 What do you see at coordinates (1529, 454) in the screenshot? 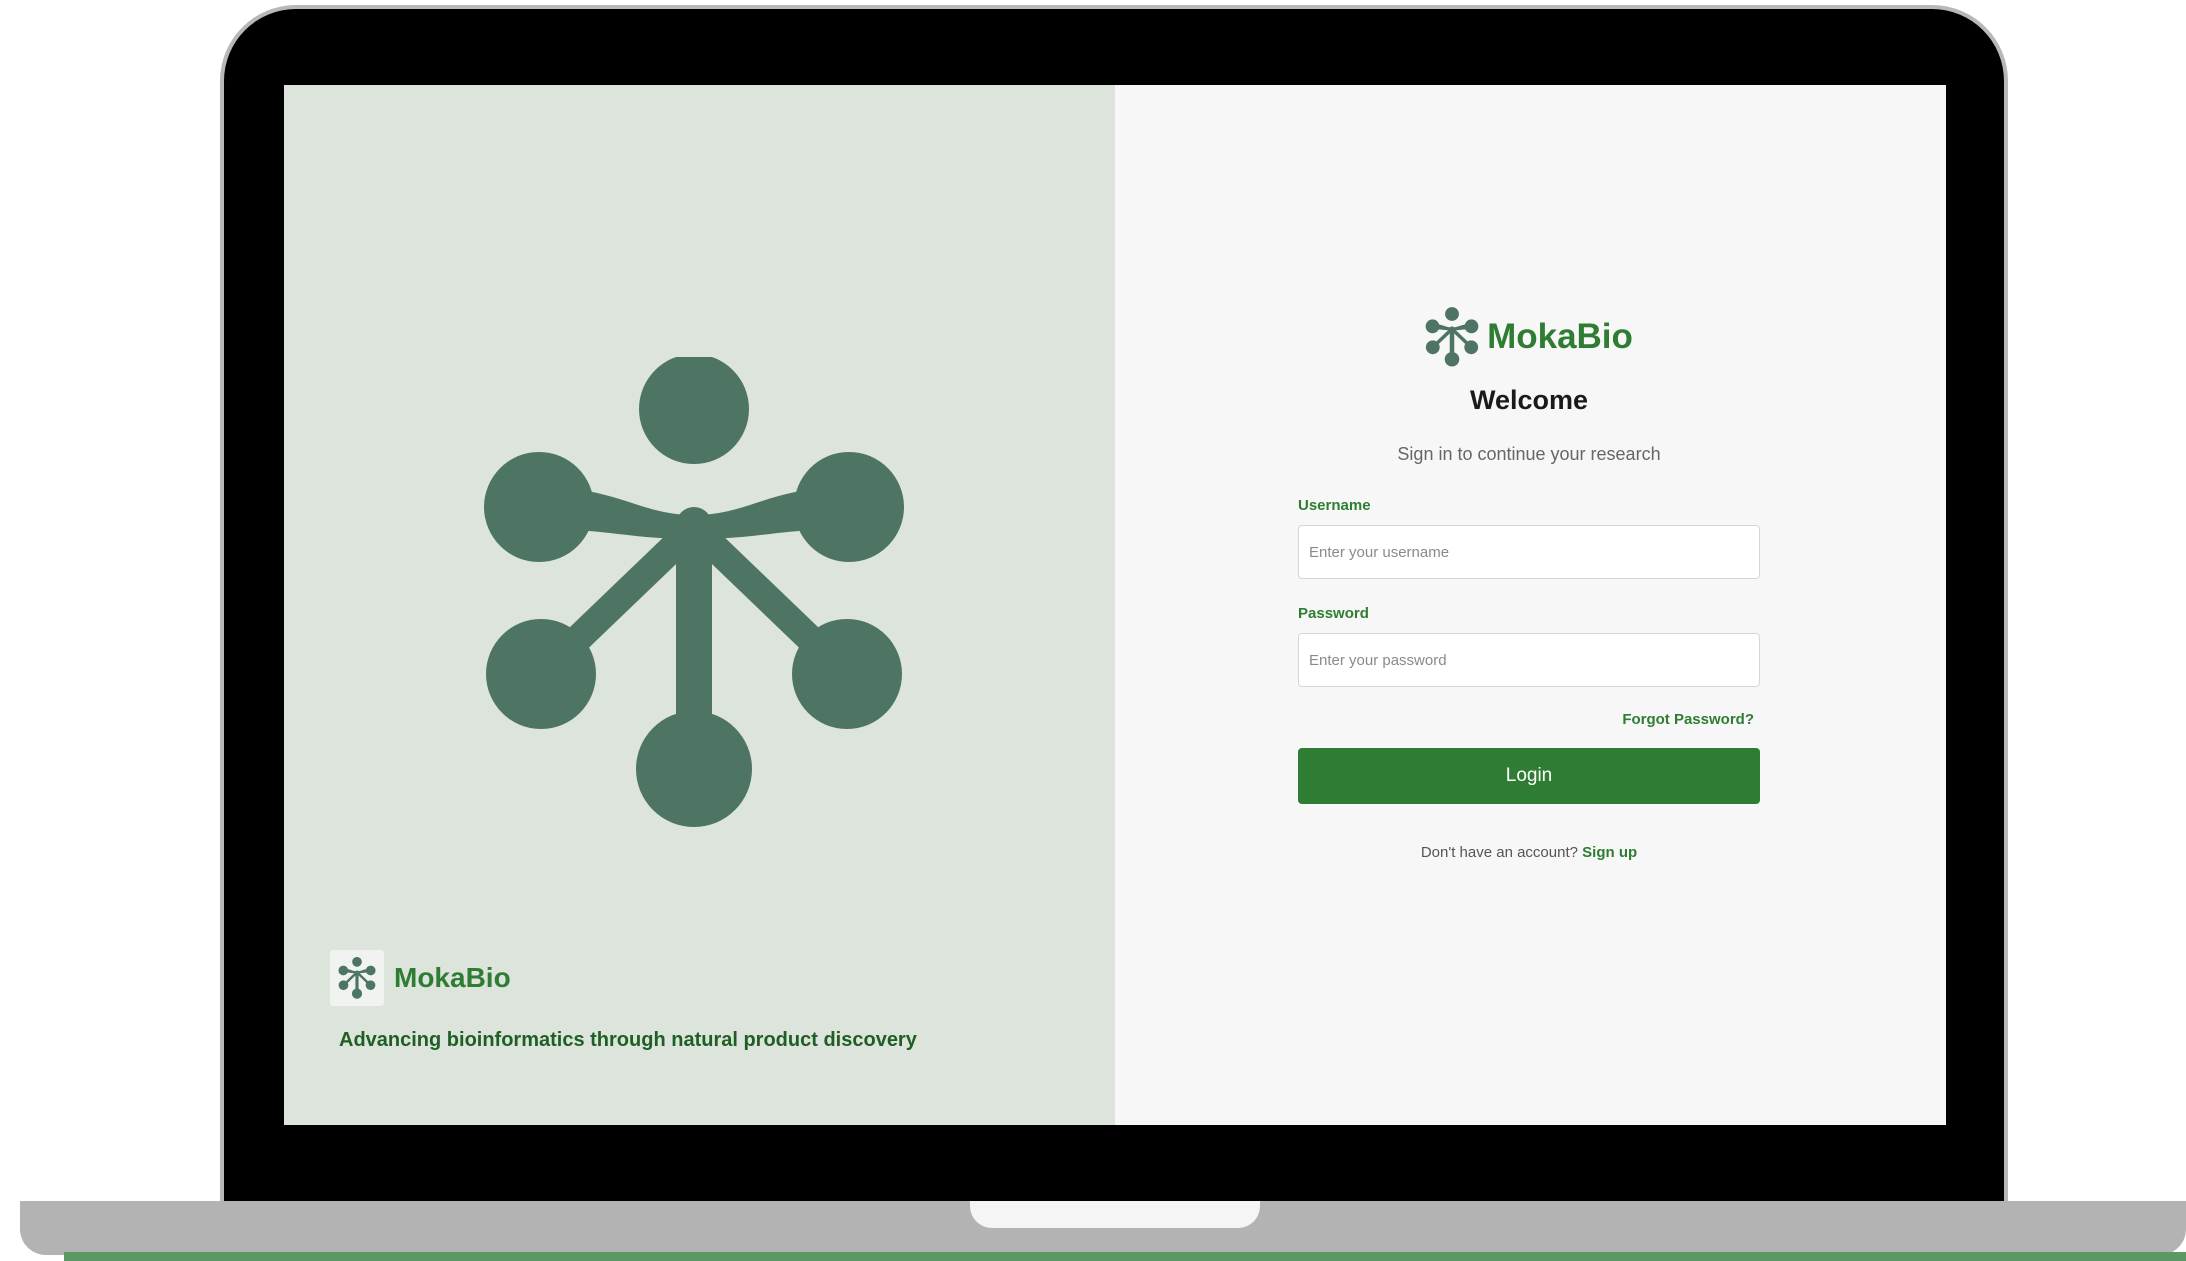
I see `page-subtitle: Sign in to continue your research` at bounding box center [1529, 454].